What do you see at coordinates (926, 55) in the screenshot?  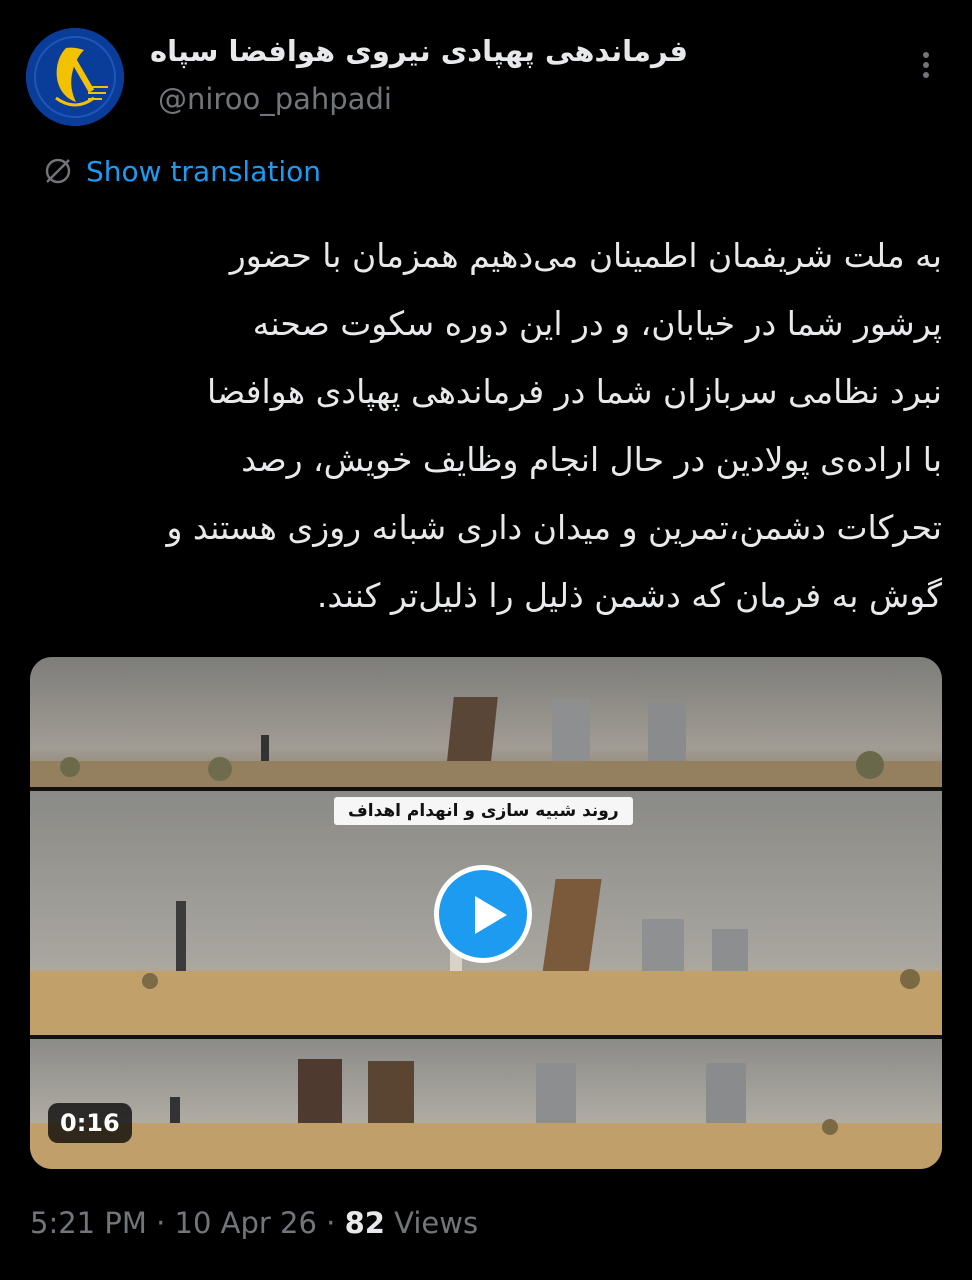 I see `more-vertical-icon` at bounding box center [926, 55].